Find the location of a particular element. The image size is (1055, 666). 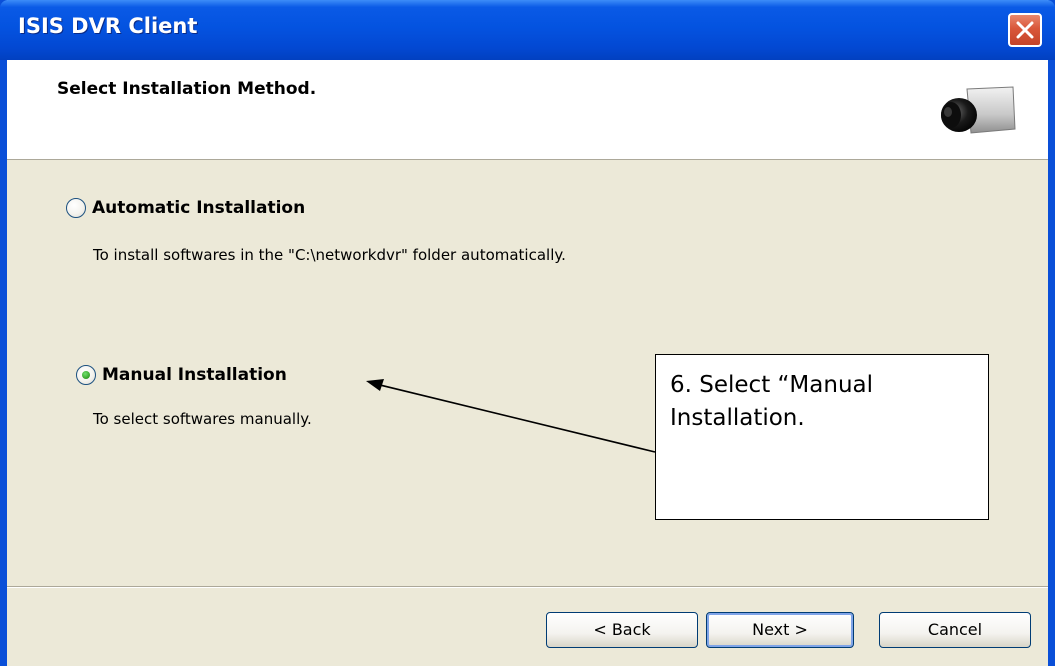

title-bar: ISIS DVR Client is located at coordinates (527, 30).